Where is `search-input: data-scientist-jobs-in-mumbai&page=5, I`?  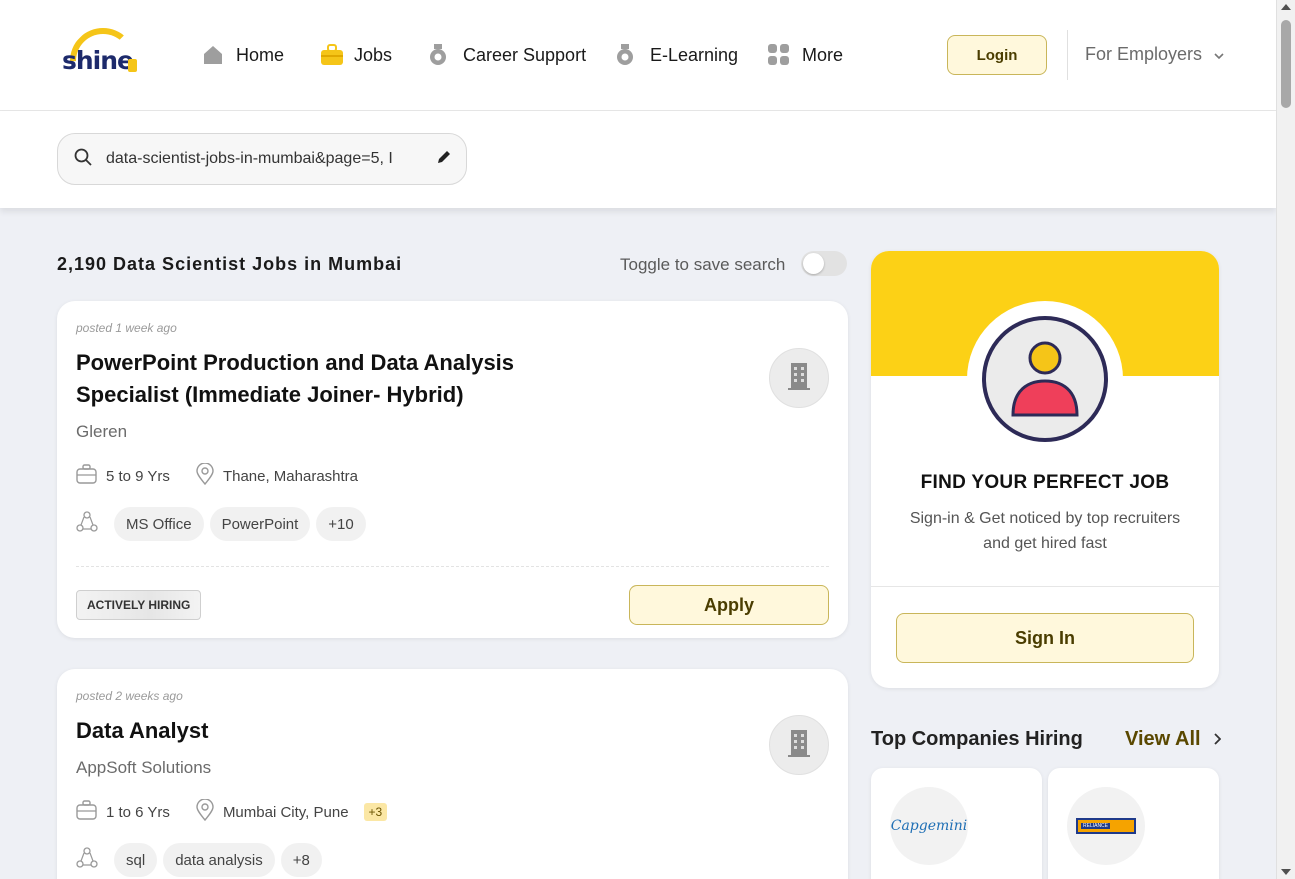
search-input: data-scientist-jobs-in-mumbai&page=5, I is located at coordinates (262, 159).